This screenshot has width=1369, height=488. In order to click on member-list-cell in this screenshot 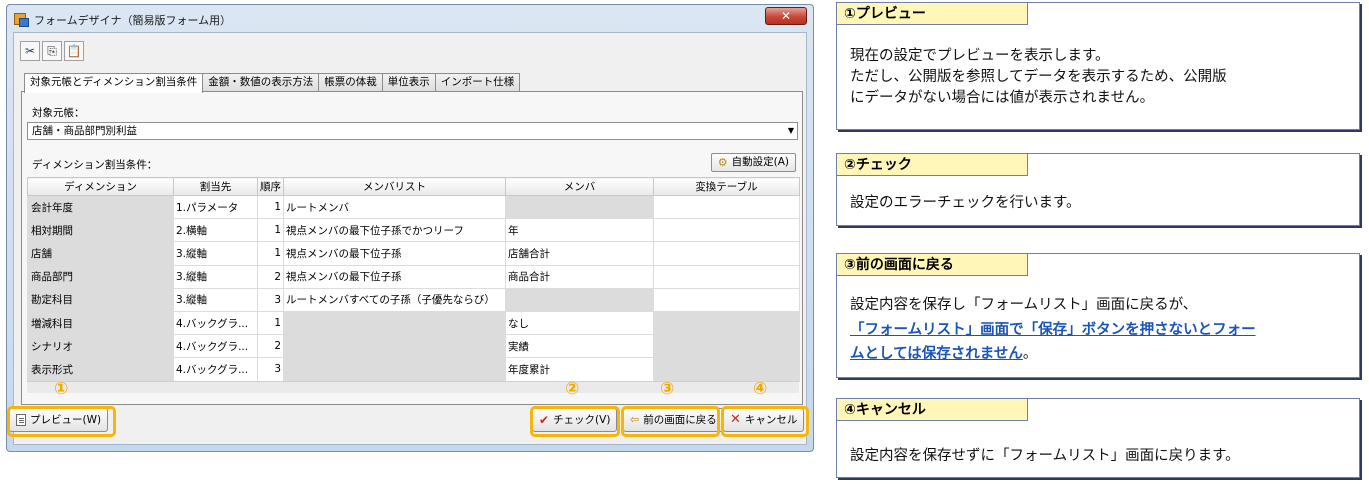, I will do `click(394, 369)`.